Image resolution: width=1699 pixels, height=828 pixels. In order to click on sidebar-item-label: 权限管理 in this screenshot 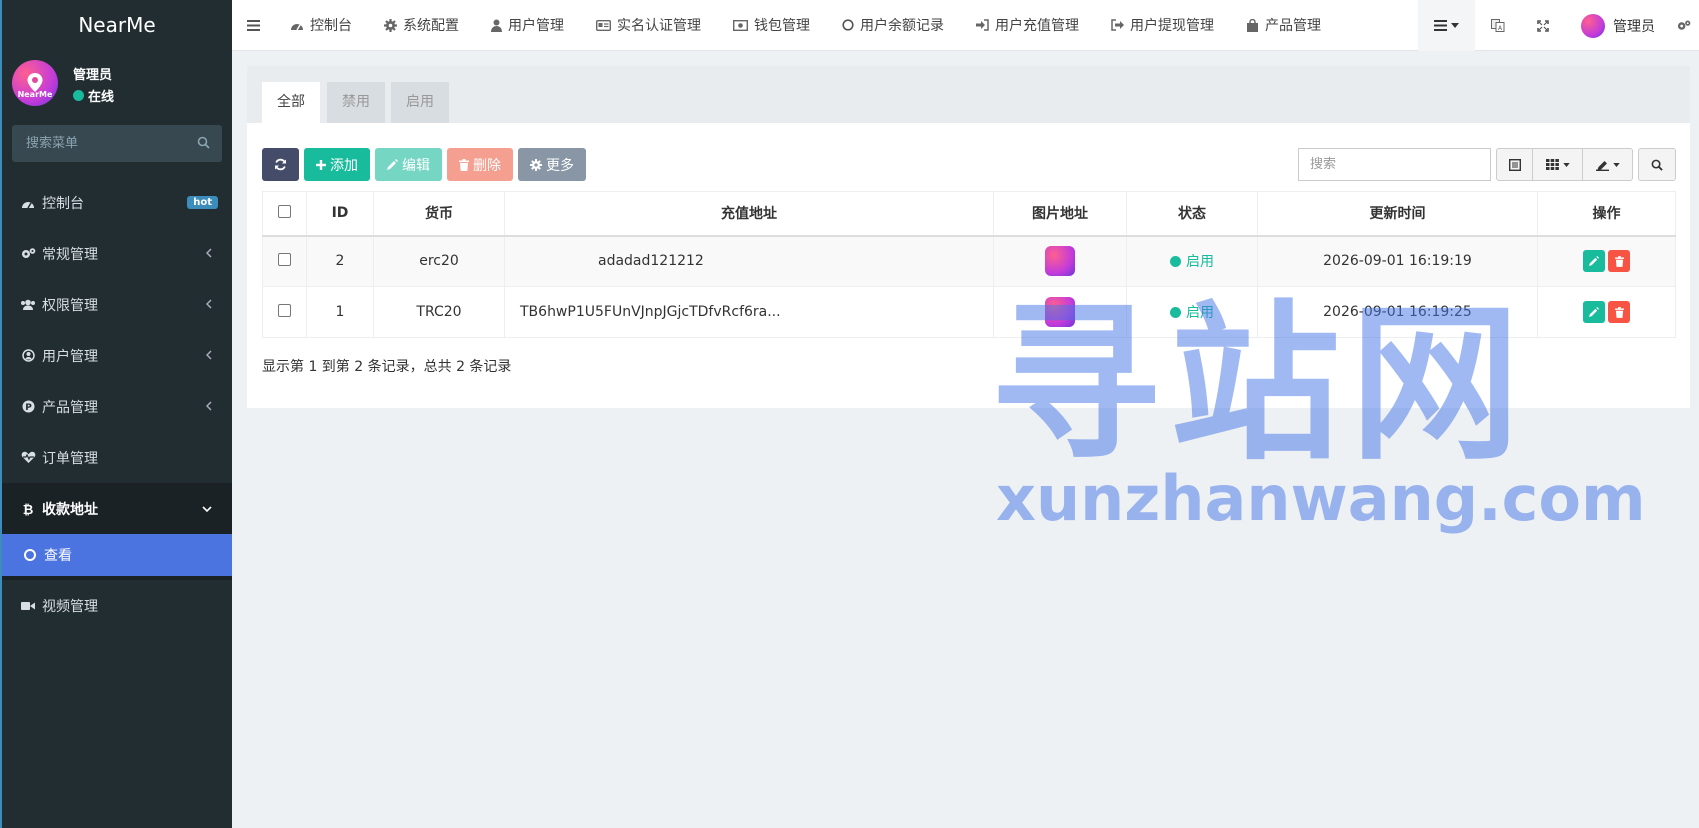, I will do `click(70, 305)`.